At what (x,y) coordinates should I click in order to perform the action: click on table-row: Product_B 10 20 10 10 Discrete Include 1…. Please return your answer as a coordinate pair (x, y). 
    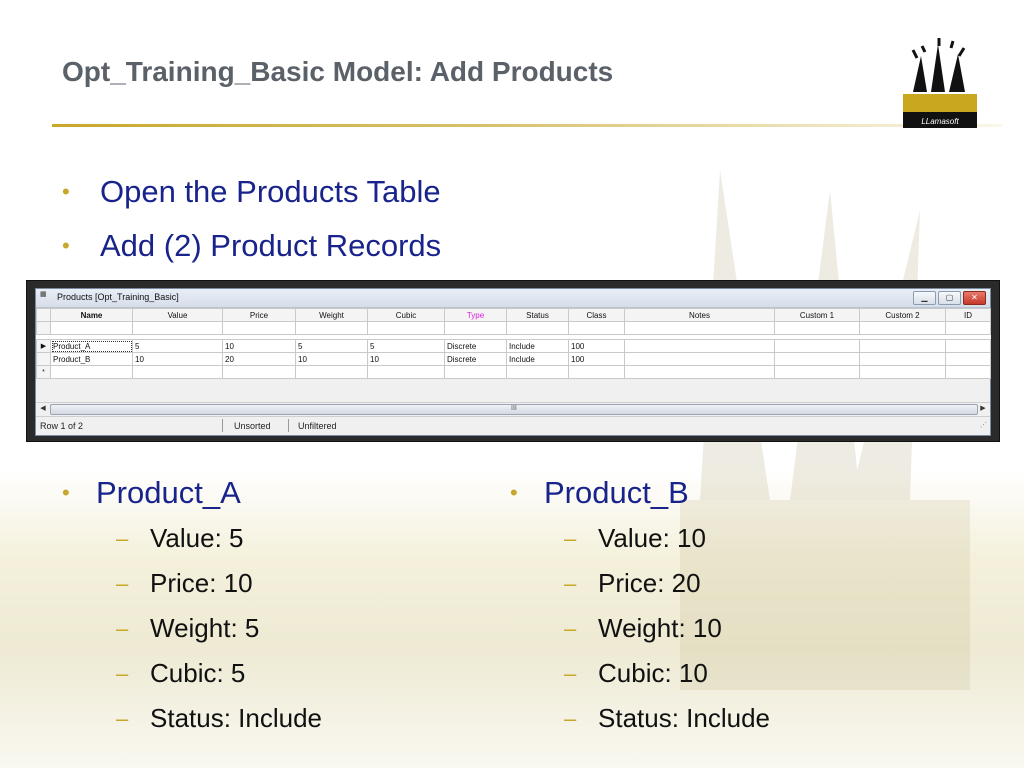
    Looking at the image, I should click on (513, 359).